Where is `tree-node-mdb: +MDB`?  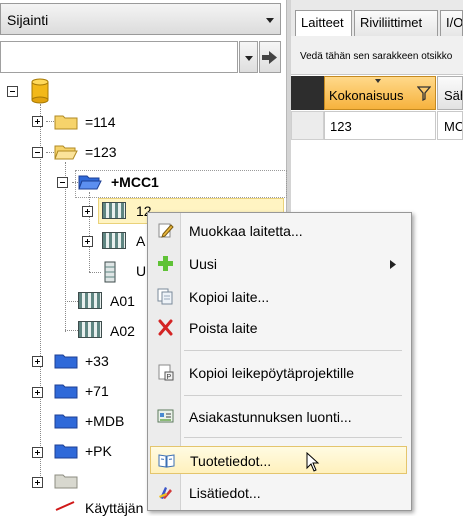
tree-node-mdb: +MDB is located at coordinates (104, 421).